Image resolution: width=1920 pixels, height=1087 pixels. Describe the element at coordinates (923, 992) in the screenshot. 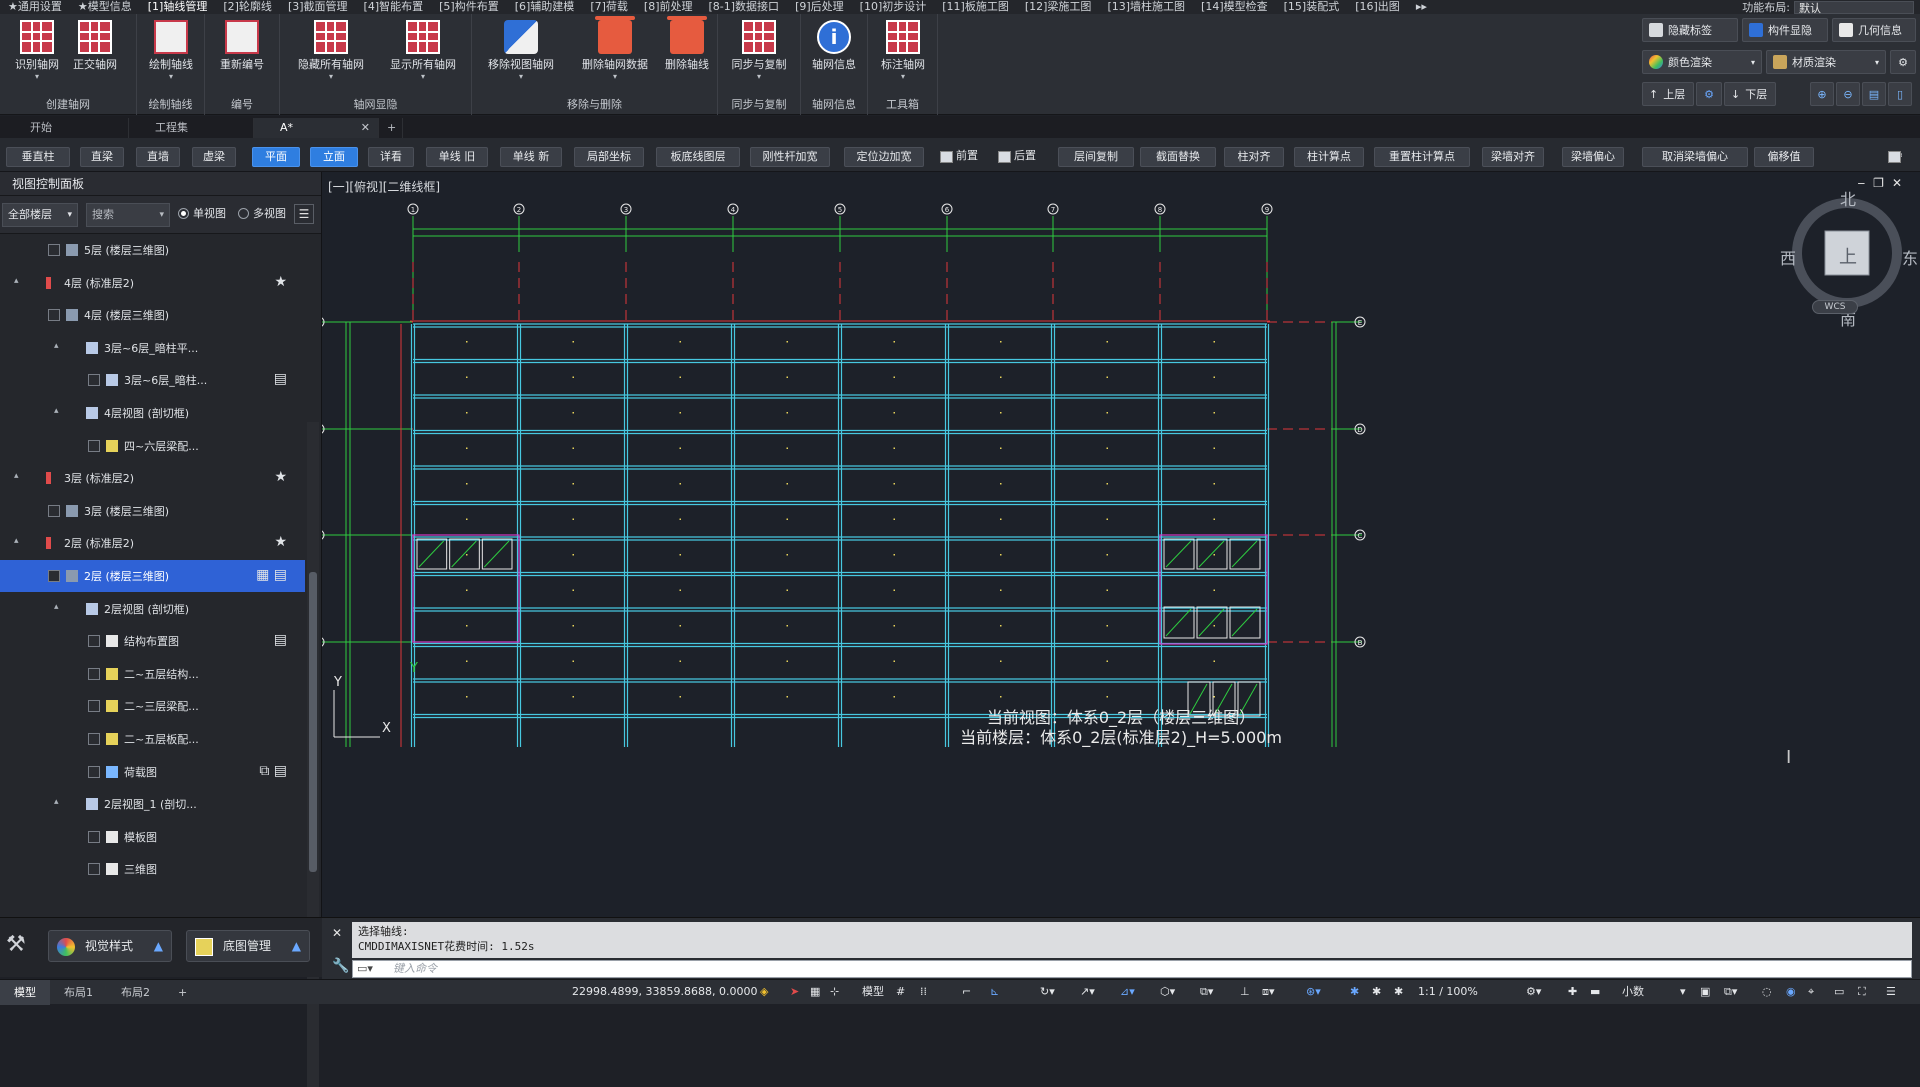

I see `snap-grid-icon: ⁞⁞` at that location.